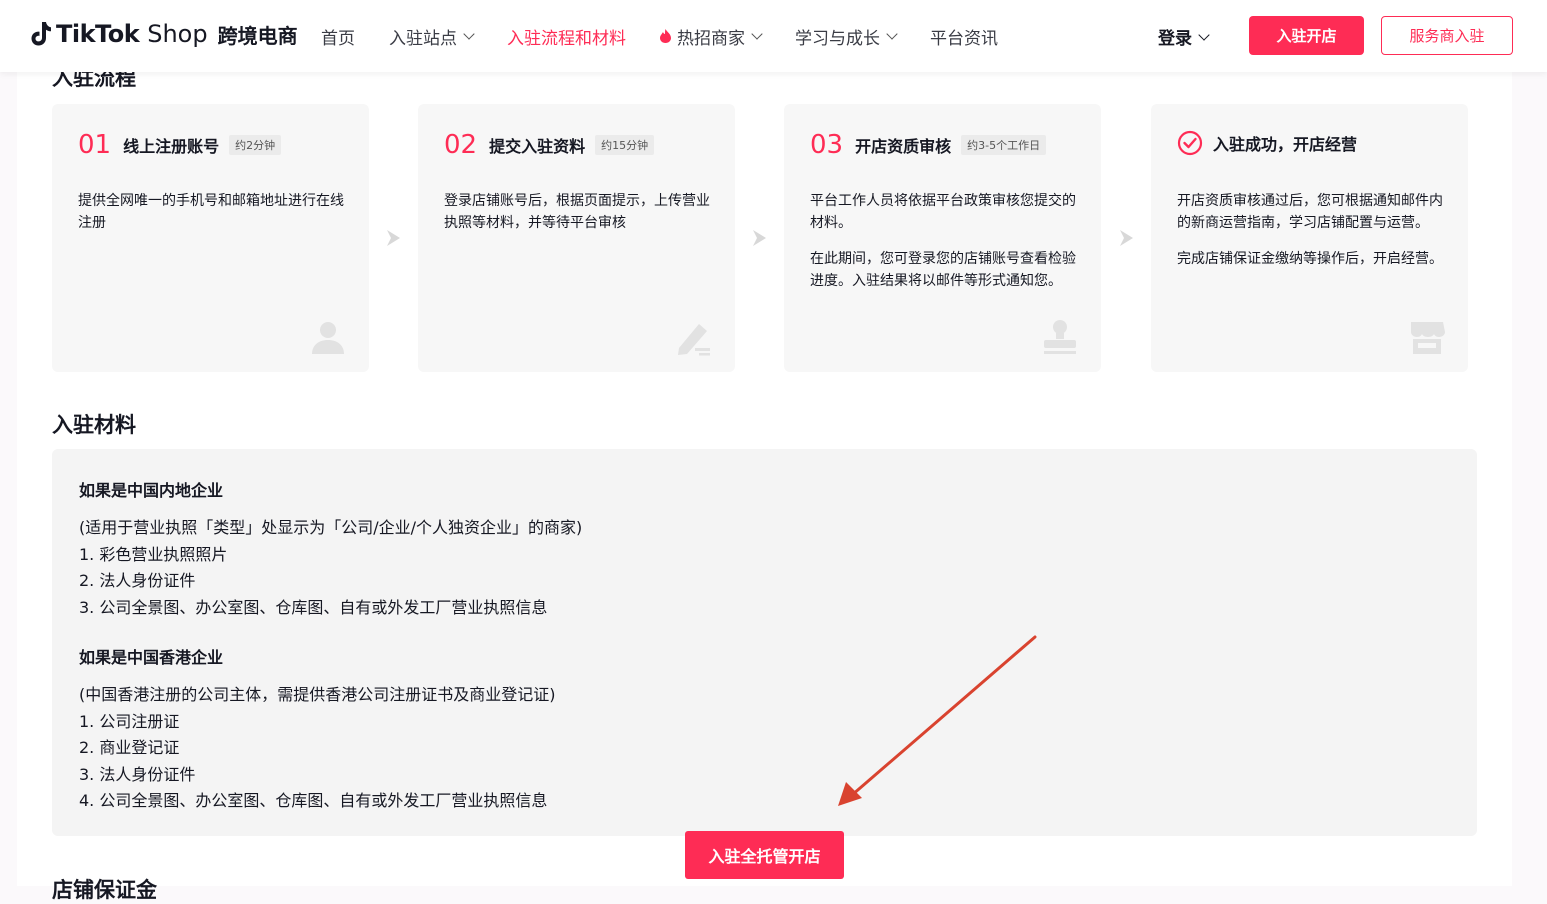 The width and height of the screenshot is (1547, 904). What do you see at coordinates (331, 527) in the screenshot?
I see `material-item: (适用于营业执照「类型」处显示为「公司/企业/个人独资企业」的商家)` at bounding box center [331, 527].